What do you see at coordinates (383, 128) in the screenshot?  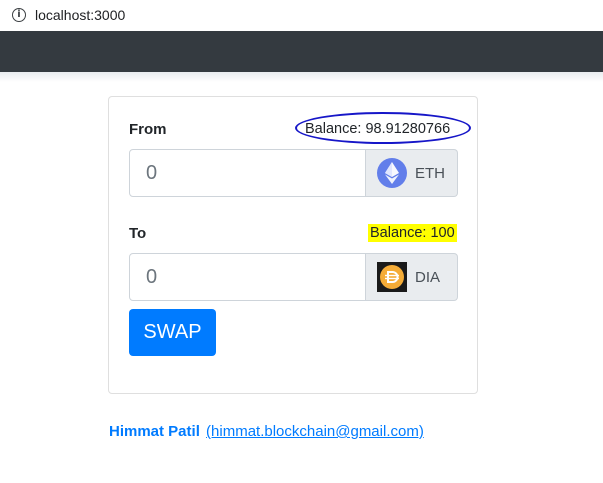 I see `balance-annotation-circle` at bounding box center [383, 128].